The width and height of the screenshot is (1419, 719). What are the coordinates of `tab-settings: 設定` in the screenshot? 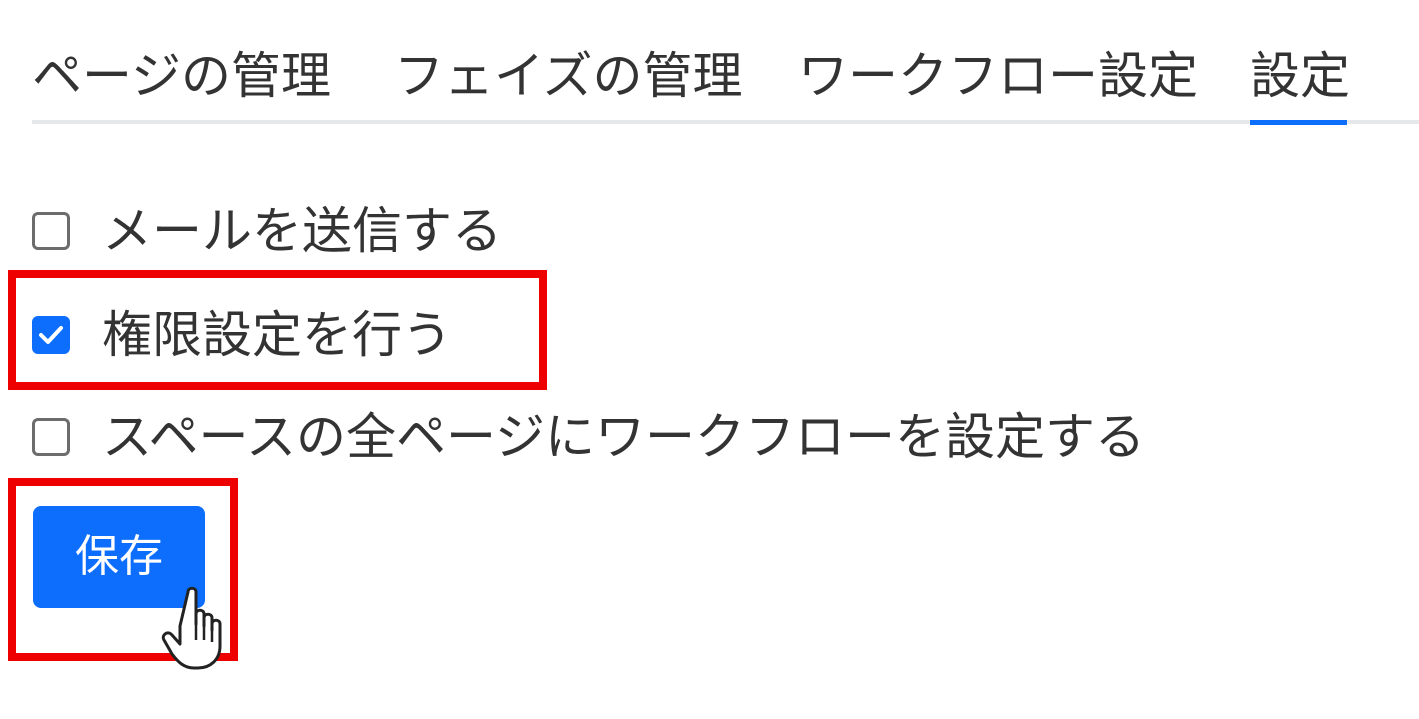 It's located at (1300, 76).